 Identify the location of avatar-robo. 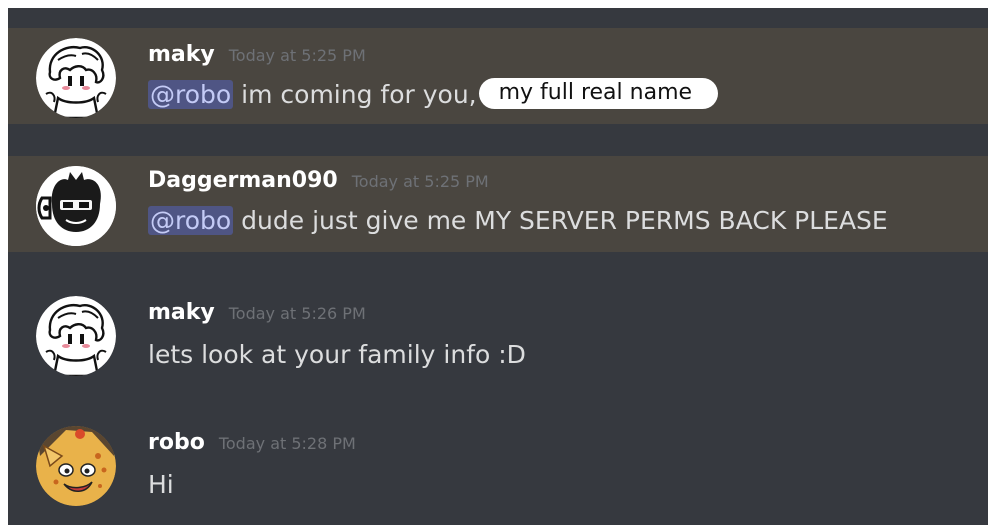
(76, 466).